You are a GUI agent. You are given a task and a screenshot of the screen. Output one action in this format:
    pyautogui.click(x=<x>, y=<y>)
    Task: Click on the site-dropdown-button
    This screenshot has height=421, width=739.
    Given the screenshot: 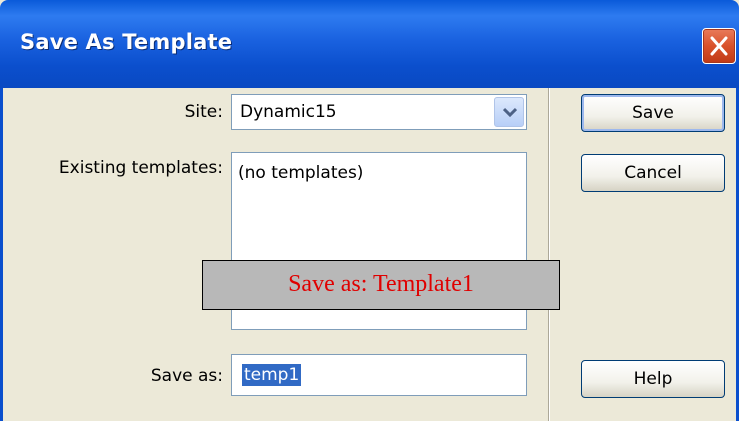 What is the action you would take?
    pyautogui.click(x=509, y=112)
    